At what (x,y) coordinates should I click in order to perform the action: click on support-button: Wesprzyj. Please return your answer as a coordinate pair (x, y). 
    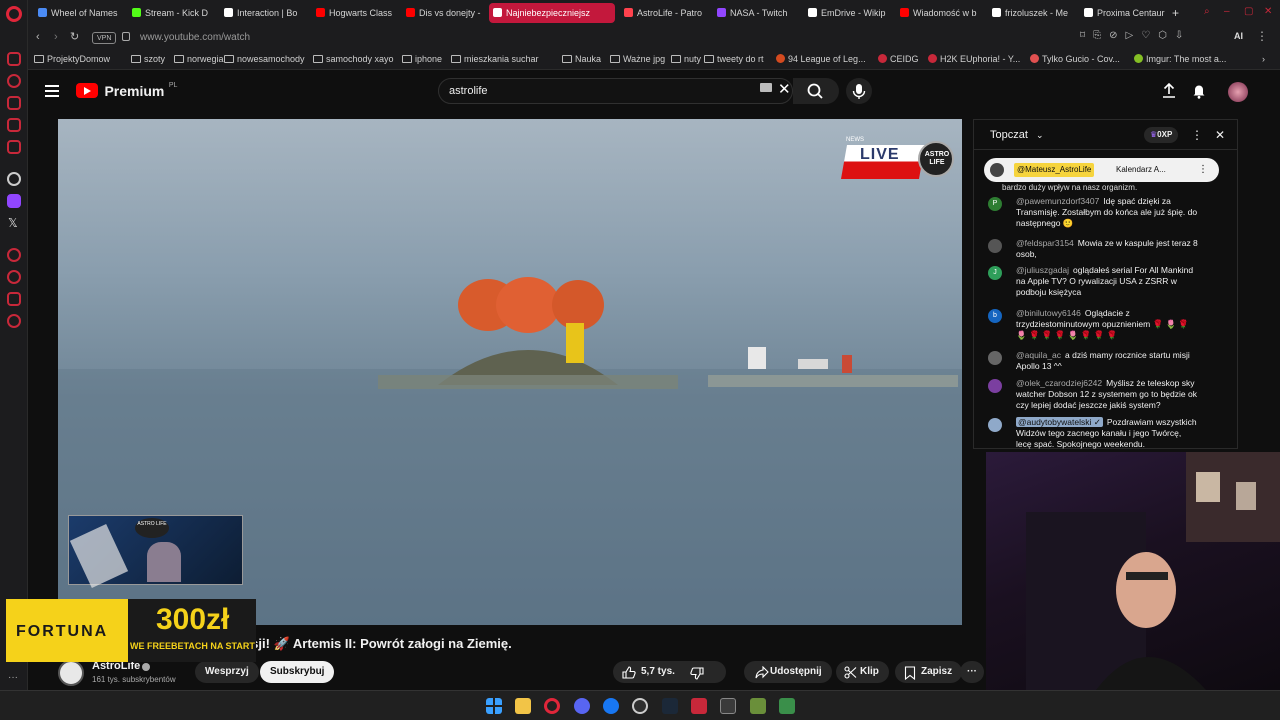
    Looking at the image, I should click on (227, 672).